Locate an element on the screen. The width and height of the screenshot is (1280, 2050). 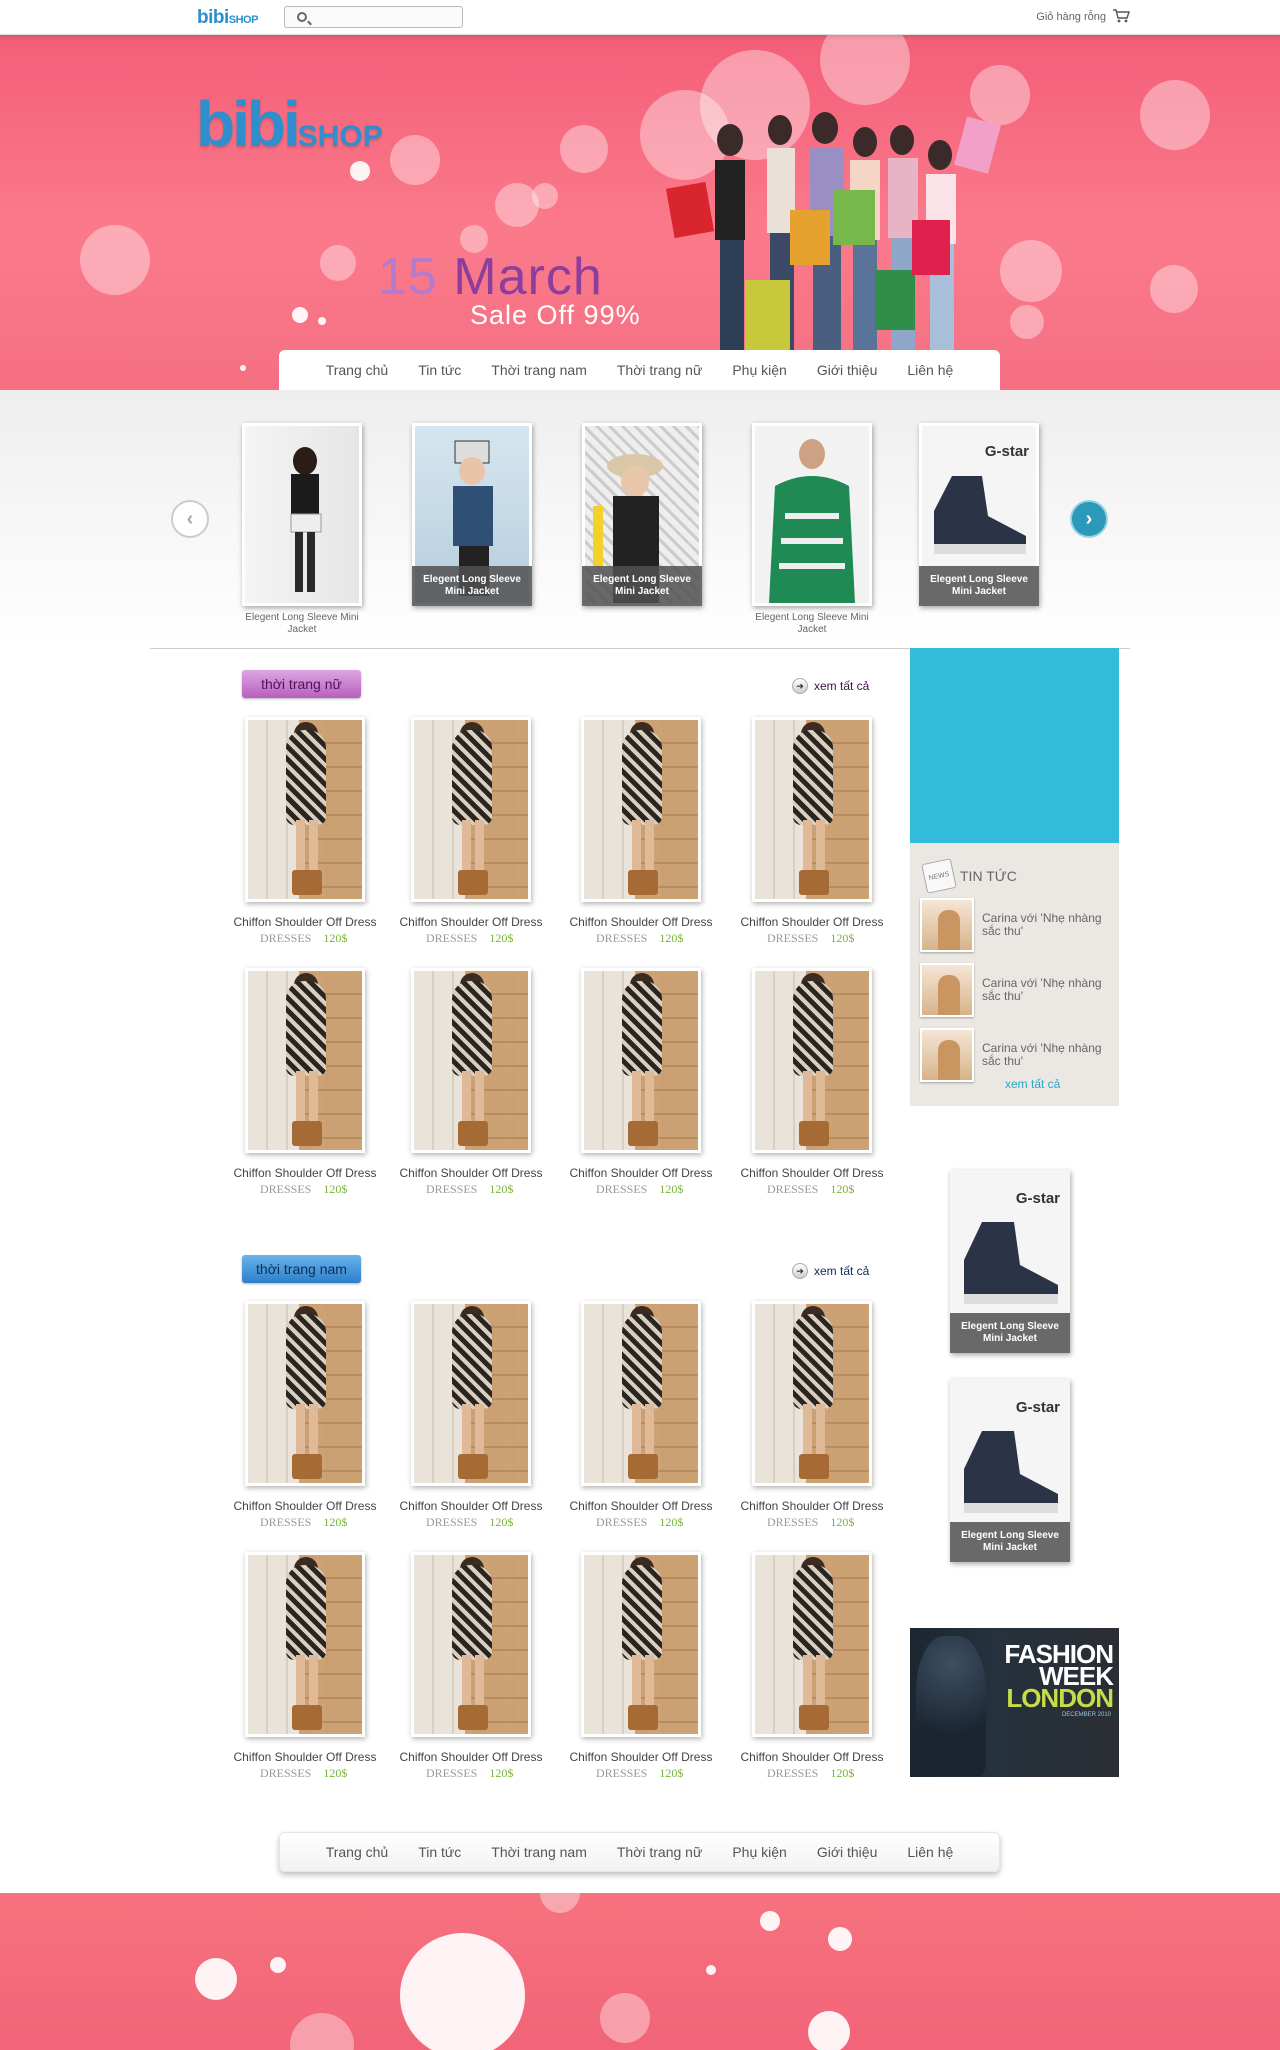
news-icon-label: NEWS is located at coordinates (939, 876).